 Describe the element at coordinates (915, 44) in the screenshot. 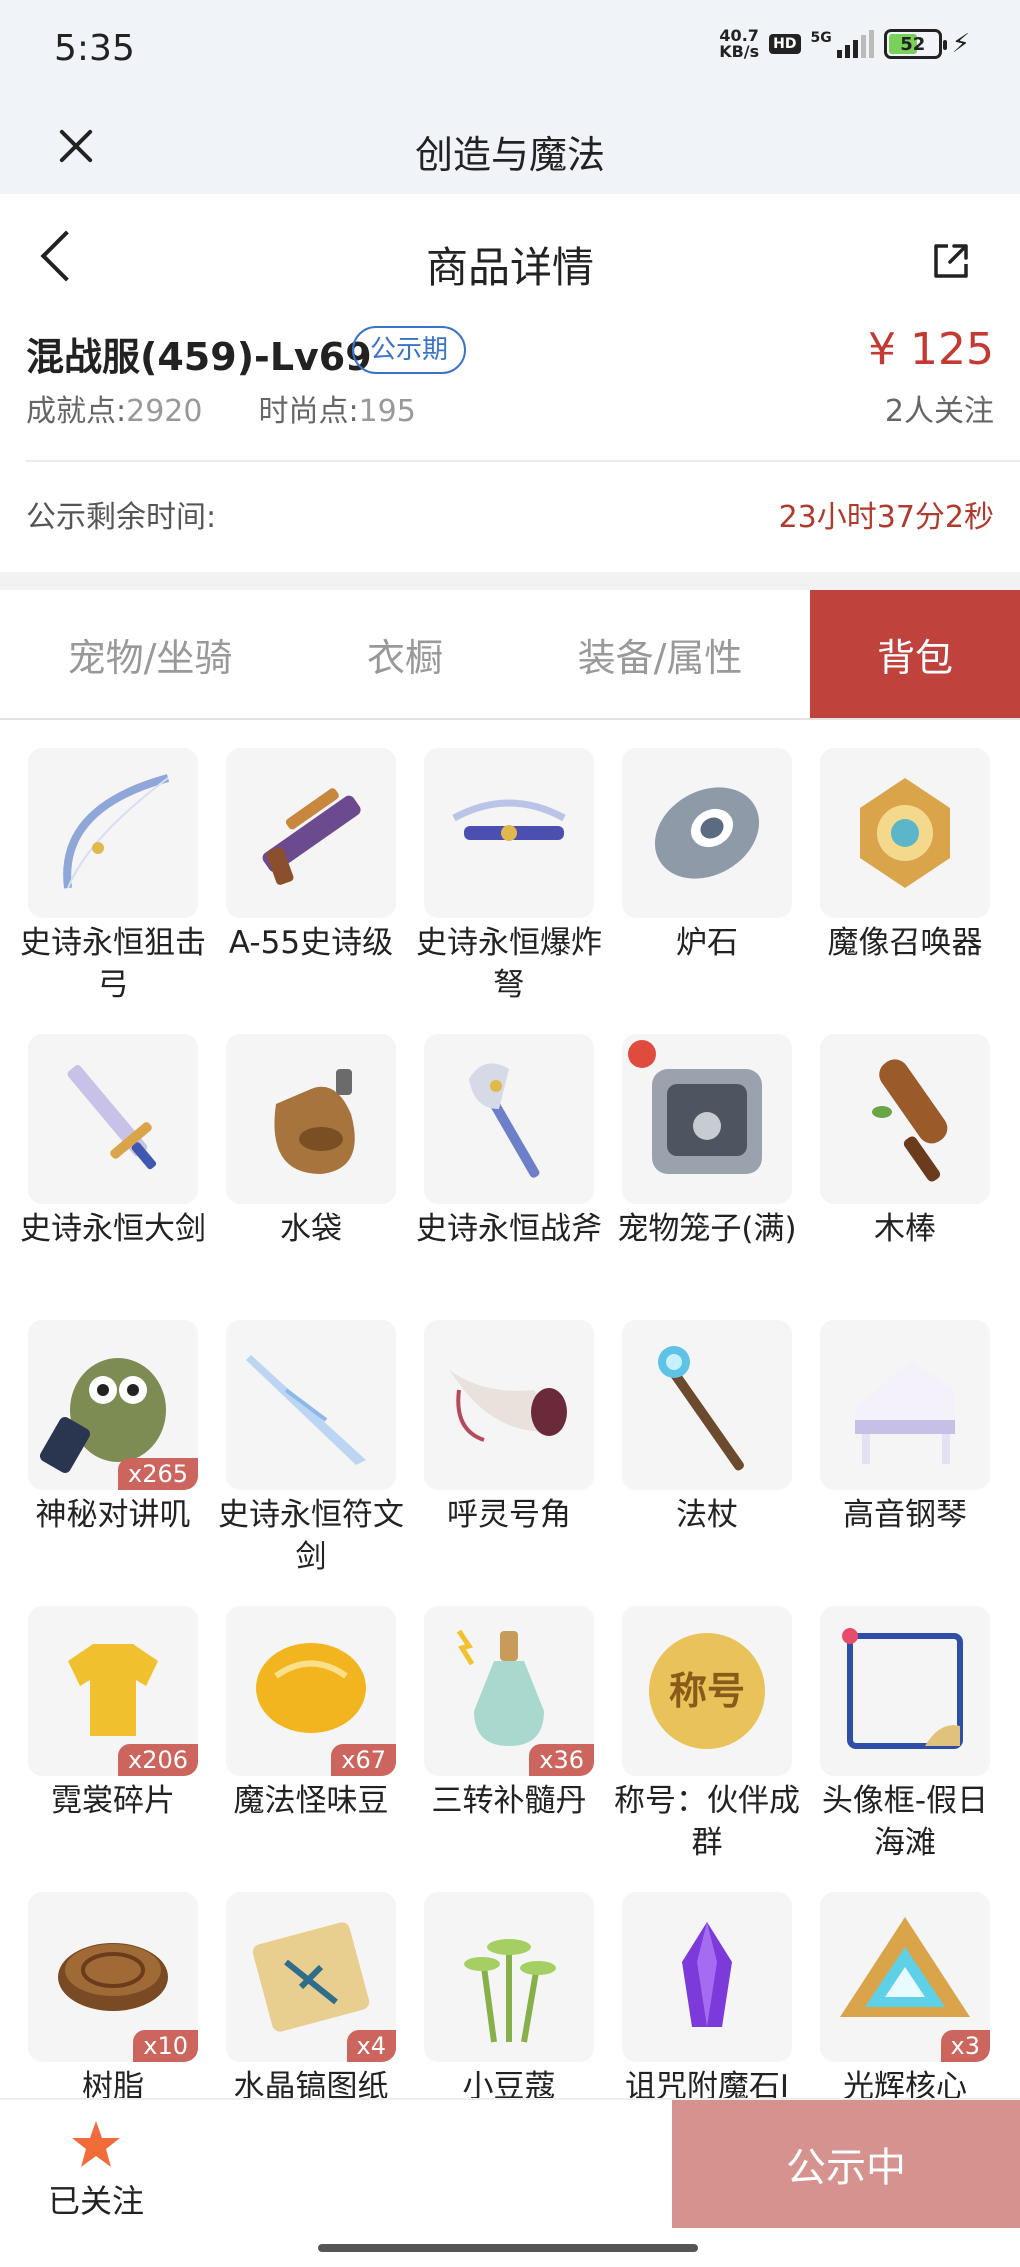

I see `battery-icon: 52` at that location.